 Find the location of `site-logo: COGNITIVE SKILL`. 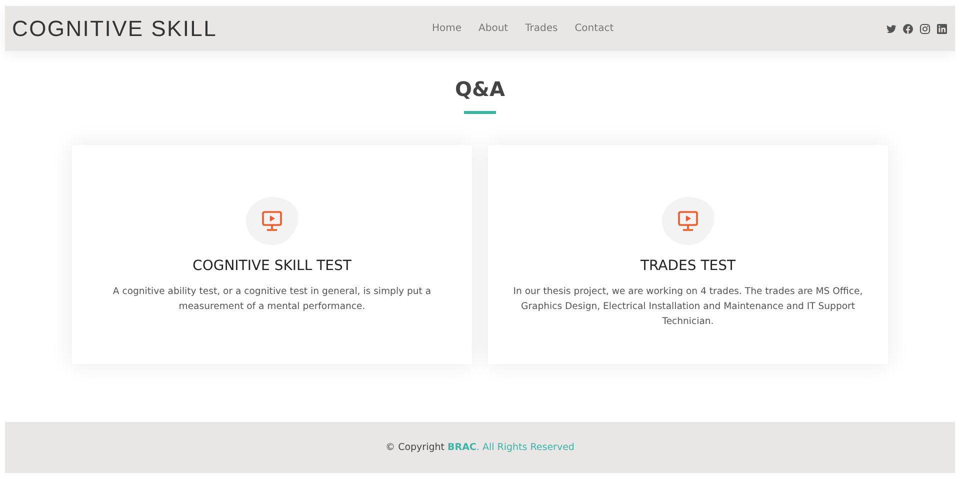

site-logo: COGNITIVE SKILL is located at coordinates (222, 29).